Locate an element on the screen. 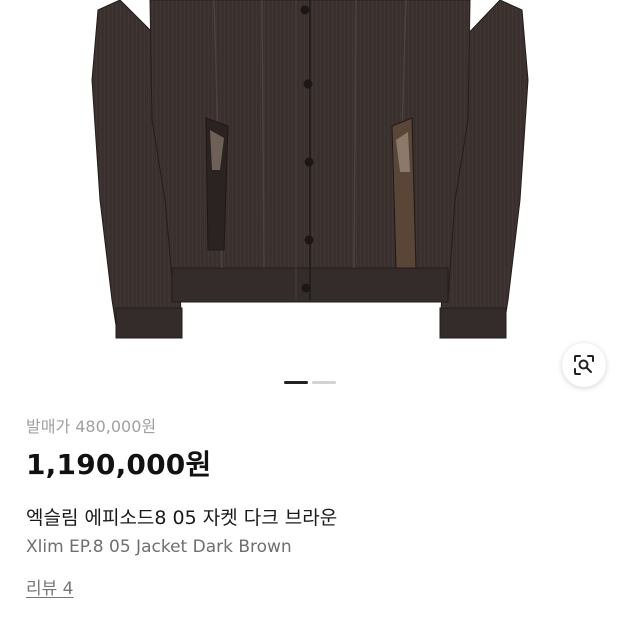 This screenshot has width=620, height=620. current-price: 1,190,000원 is located at coordinates (119, 464).